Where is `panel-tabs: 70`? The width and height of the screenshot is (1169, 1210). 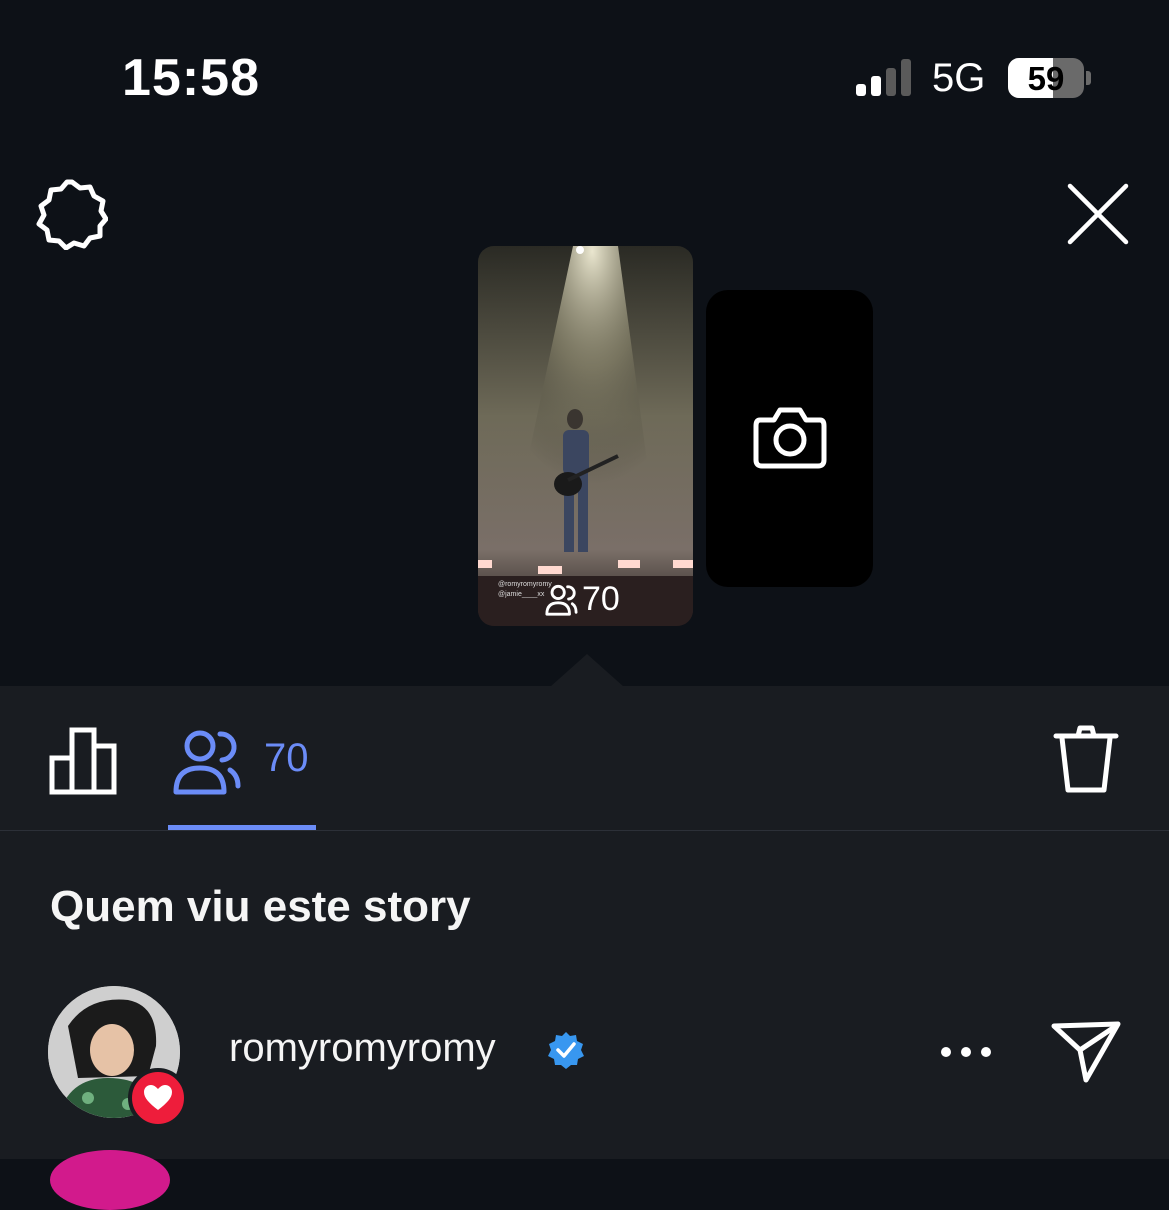 panel-tabs: 70 is located at coordinates (584, 758).